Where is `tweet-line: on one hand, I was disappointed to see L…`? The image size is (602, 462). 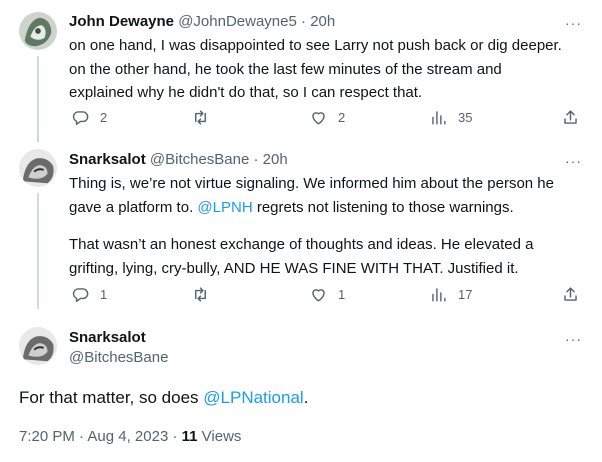 tweet-line: on one hand, I was disappointed to see L… is located at coordinates (315, 45).